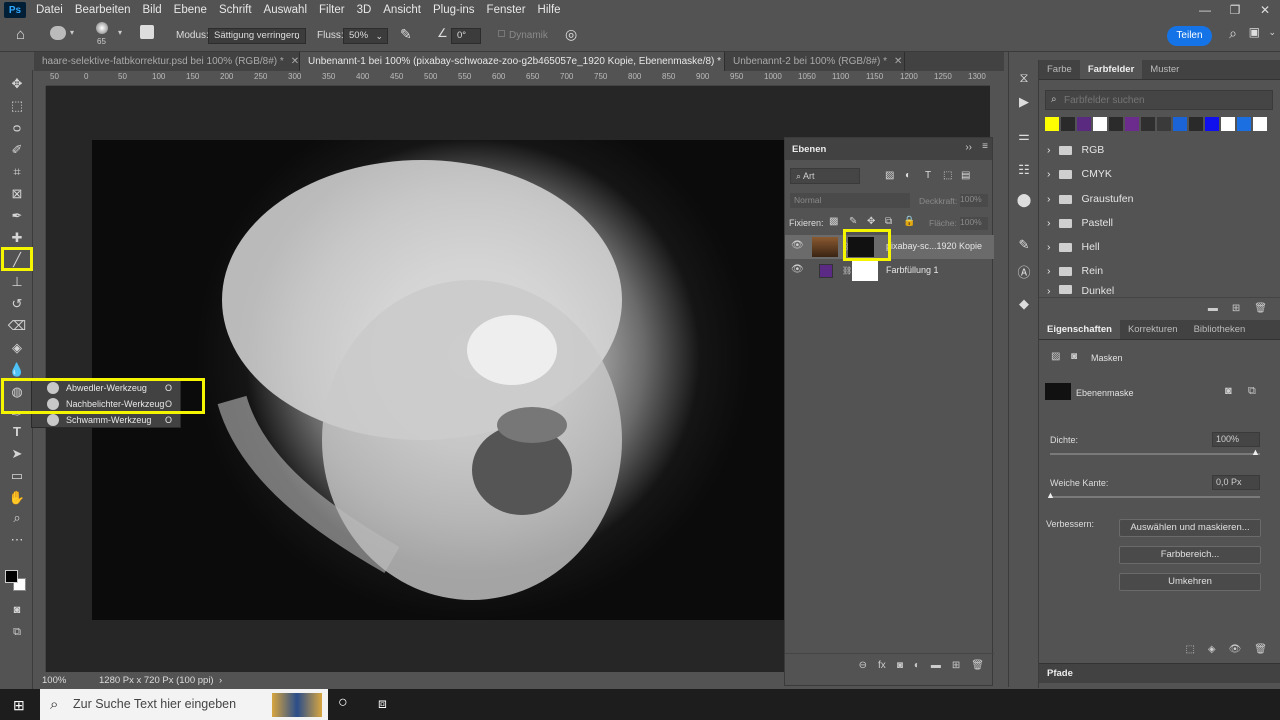 Image resolution: width=1280 pixels, height=720 pixels. I want to click on opacity-input: 100%, so click(974, 200).